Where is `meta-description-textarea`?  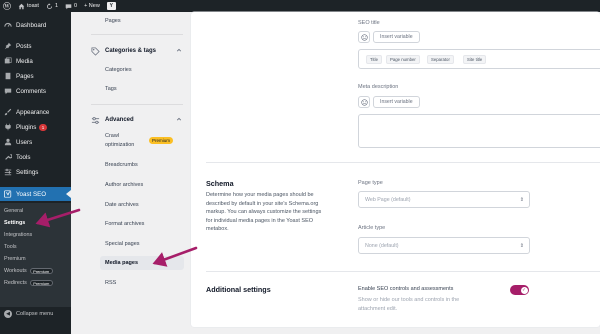
meta-description-textarea is located at coordinates (479, 131).